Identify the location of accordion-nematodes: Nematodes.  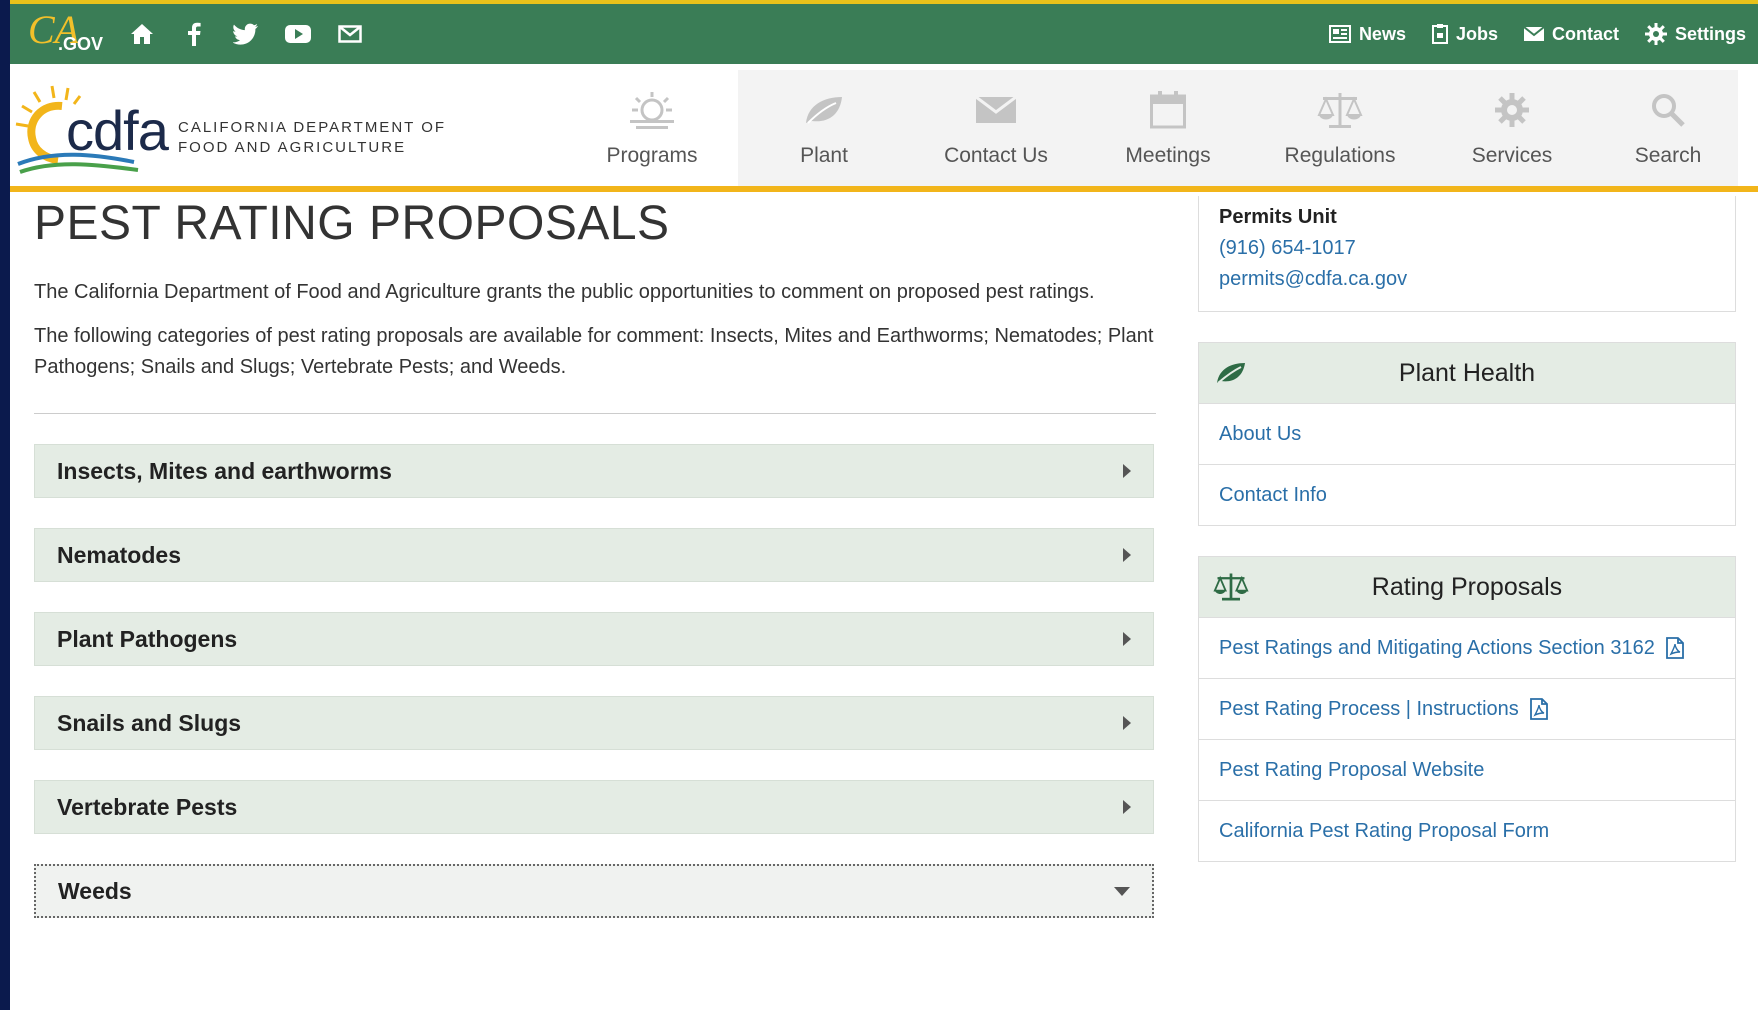
(594, 555).